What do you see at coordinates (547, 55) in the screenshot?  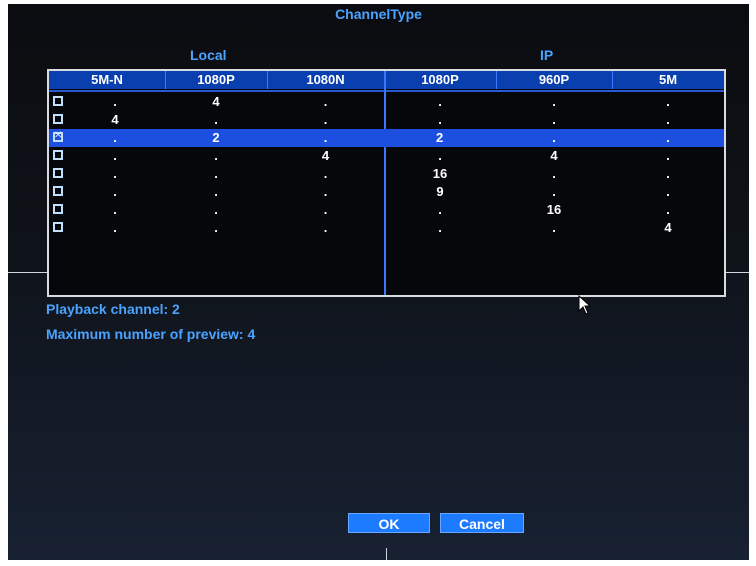 I see `group-label-ip: IP` at bounding box center [547, 55].